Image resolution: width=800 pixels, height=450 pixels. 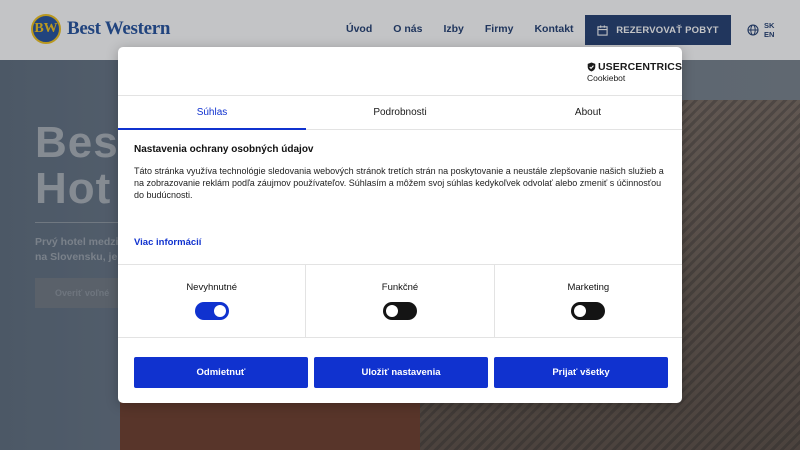 What do you see at coordinates (212, 113) in the screenshot?
I see `tab-suhlas: Súhlas` at bounding box center [212, 113].